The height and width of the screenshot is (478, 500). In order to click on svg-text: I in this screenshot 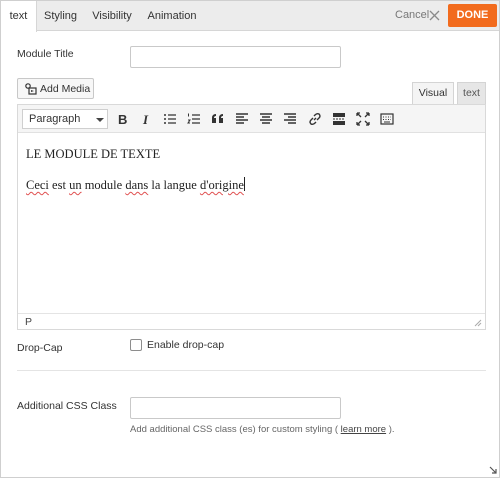, I will do `click(145, 119)`.